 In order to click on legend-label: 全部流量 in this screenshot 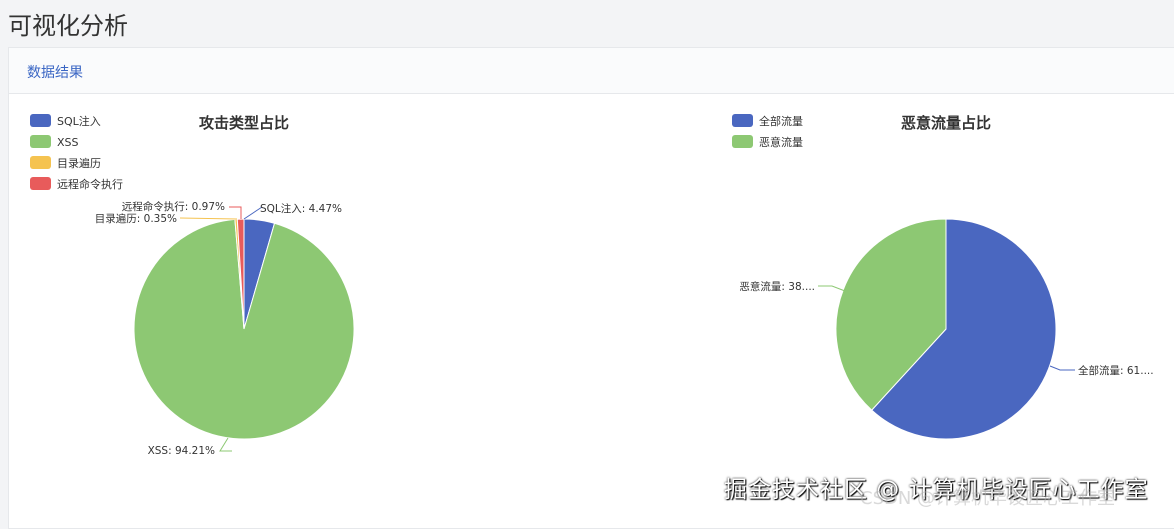, I will do `click(781, 121)`.